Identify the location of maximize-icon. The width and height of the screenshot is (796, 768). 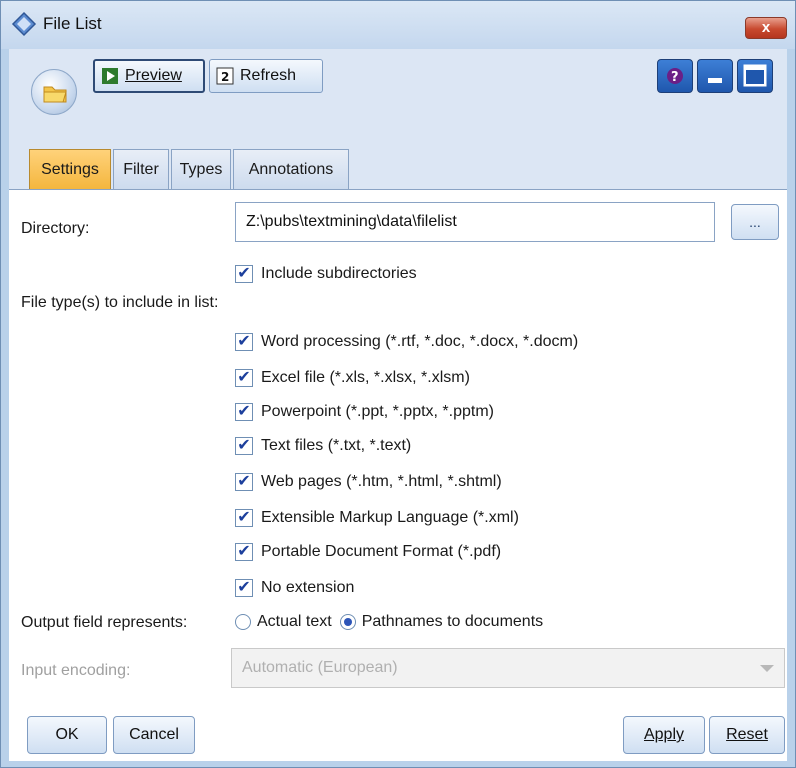
(755, 75).